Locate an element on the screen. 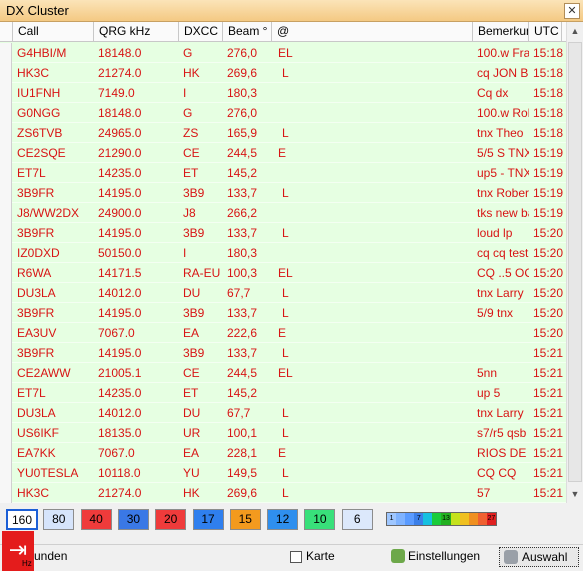 The width and height of the screenshot is (583, 571). vertical-scrollbar: ▲ ▼ is located at coordinates (574, 262).